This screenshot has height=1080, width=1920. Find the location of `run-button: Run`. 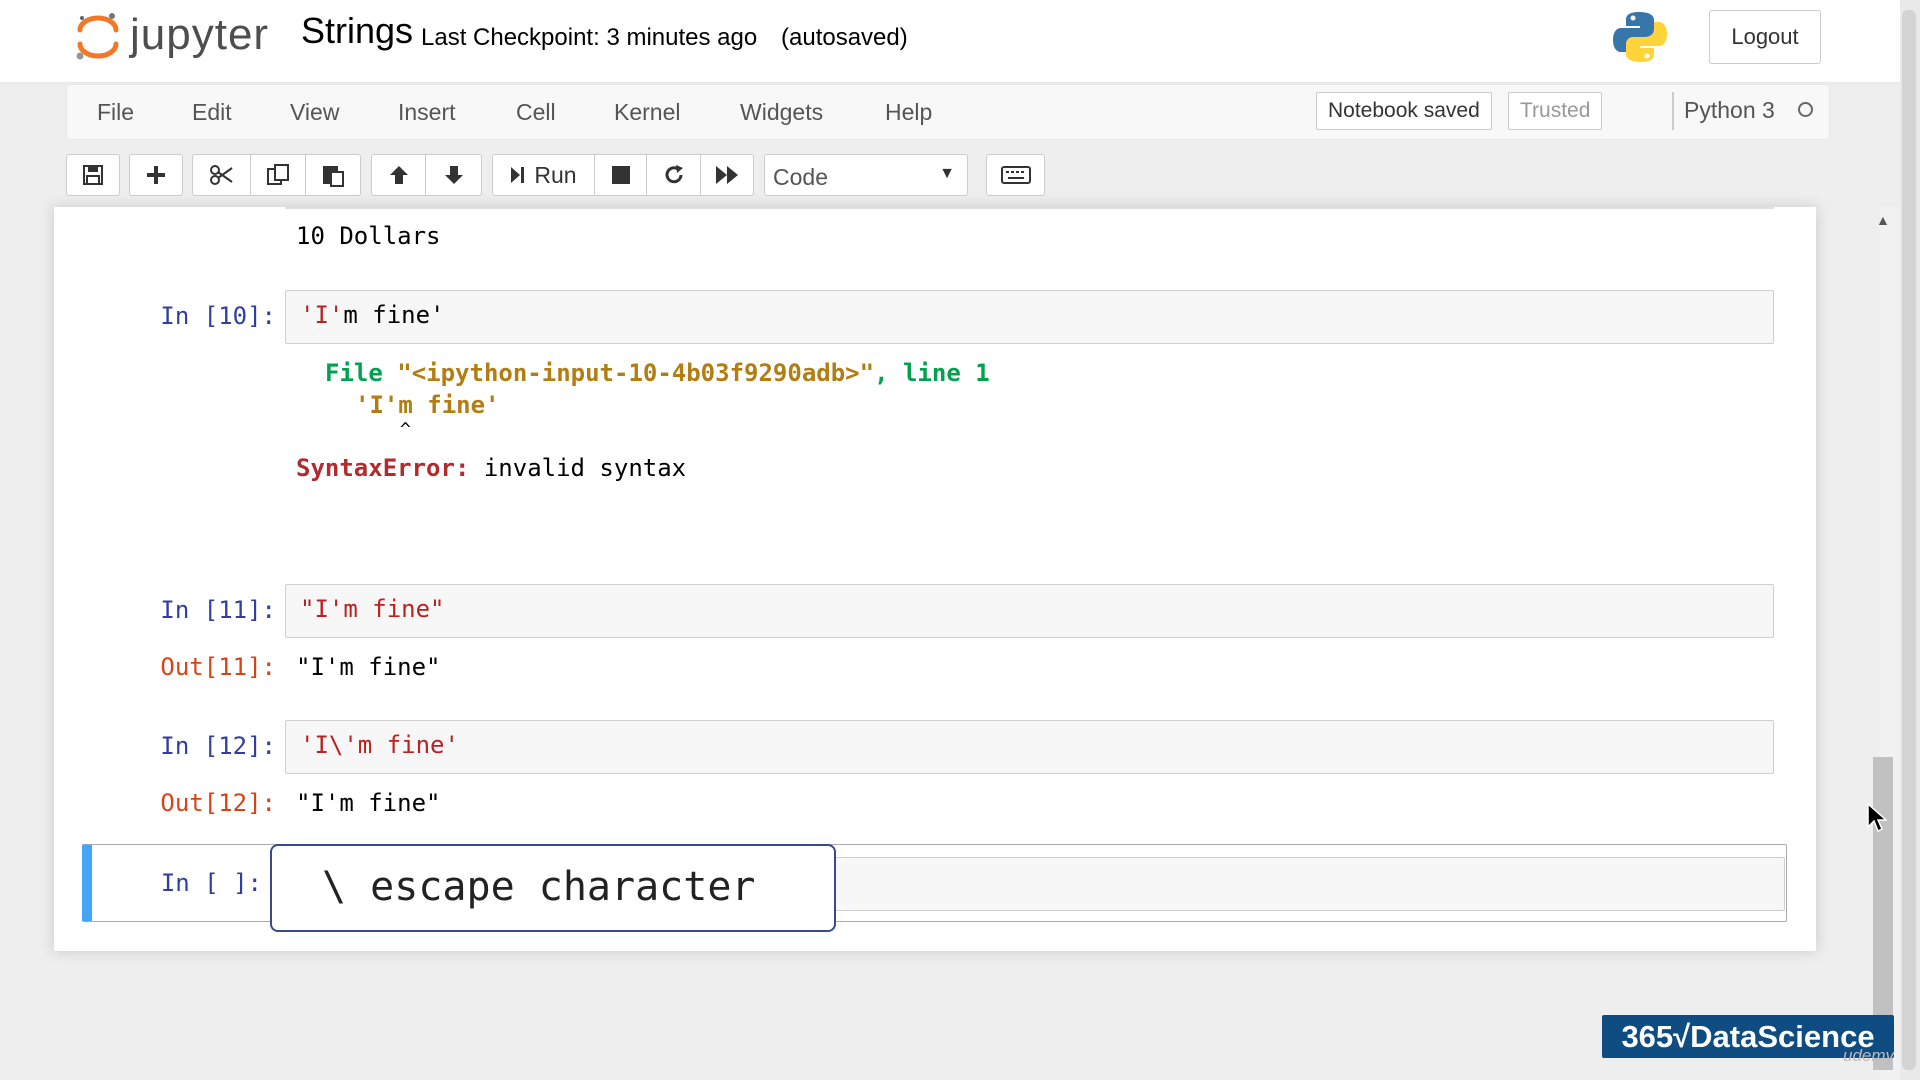

run-button: Run is located at coordinates (543, 175).